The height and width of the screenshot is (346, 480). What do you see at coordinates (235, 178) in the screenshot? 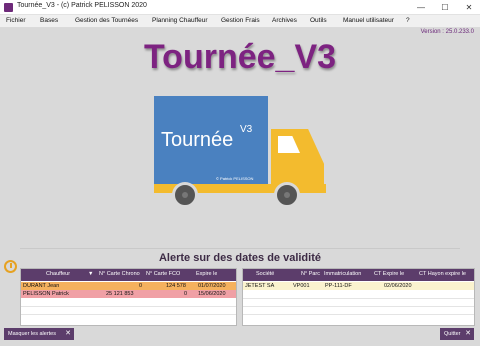
I see `logo-signature: © Patrick PELISSON` at bounding box center [235, 178].